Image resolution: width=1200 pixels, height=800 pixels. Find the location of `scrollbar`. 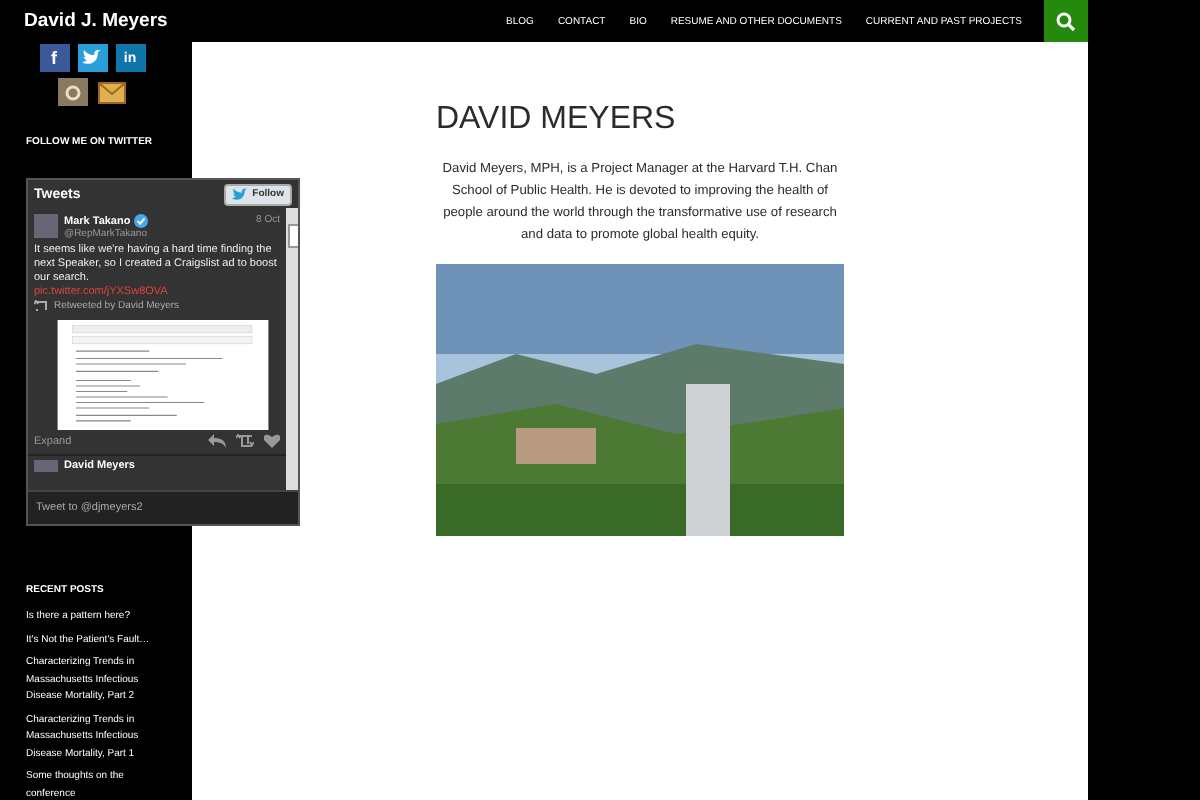

scrollbar is located at coordinates (292, 349).